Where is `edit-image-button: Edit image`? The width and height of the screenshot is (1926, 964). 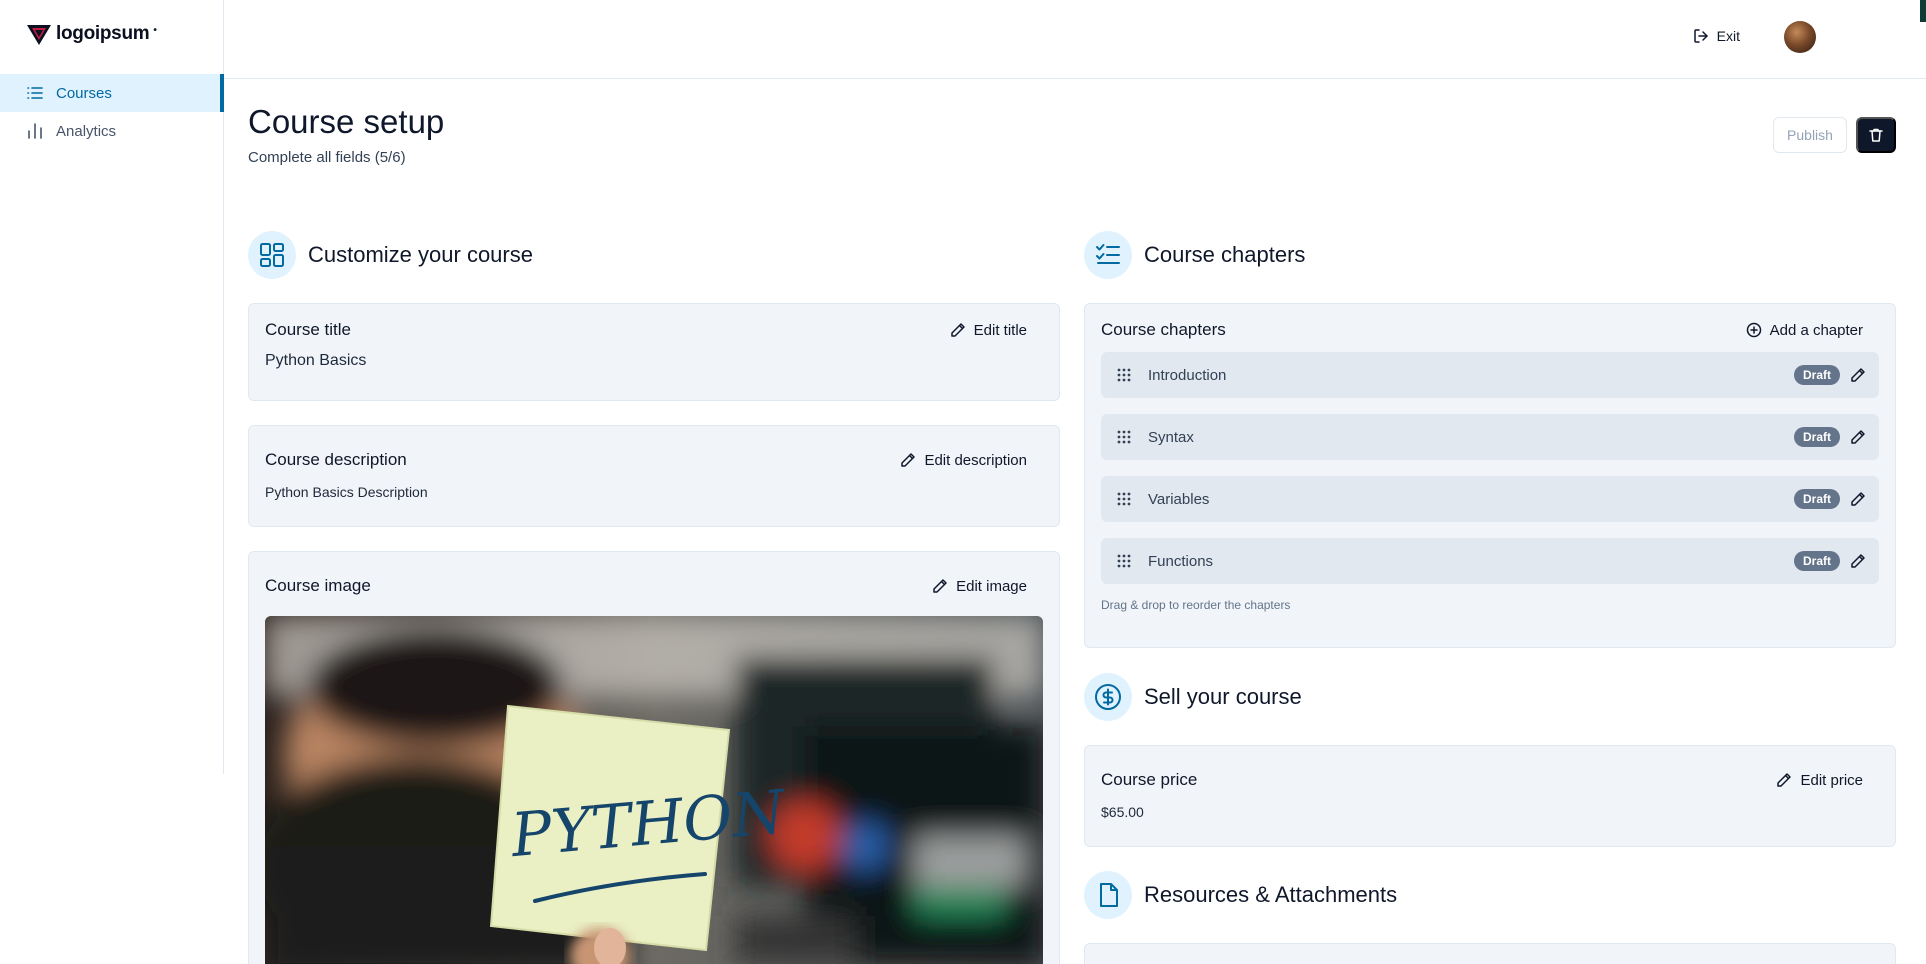
edit-image-button: Edit image is located at coordinates (987, 586).